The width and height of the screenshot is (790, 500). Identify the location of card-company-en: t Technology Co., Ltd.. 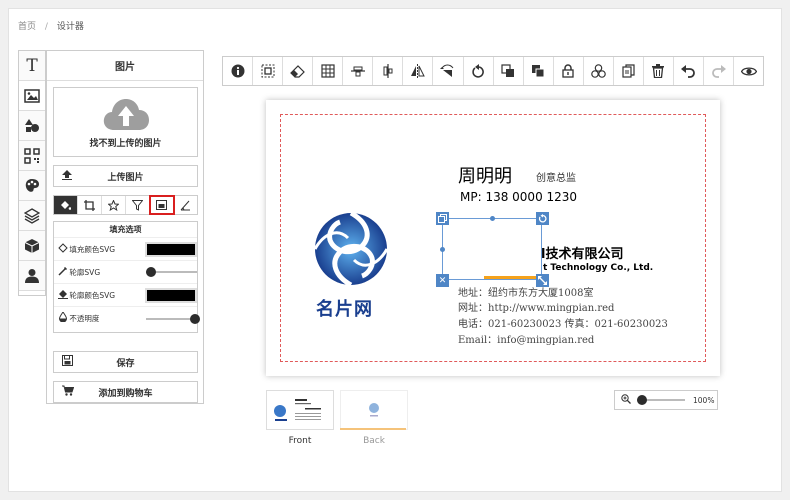
(598, 268).